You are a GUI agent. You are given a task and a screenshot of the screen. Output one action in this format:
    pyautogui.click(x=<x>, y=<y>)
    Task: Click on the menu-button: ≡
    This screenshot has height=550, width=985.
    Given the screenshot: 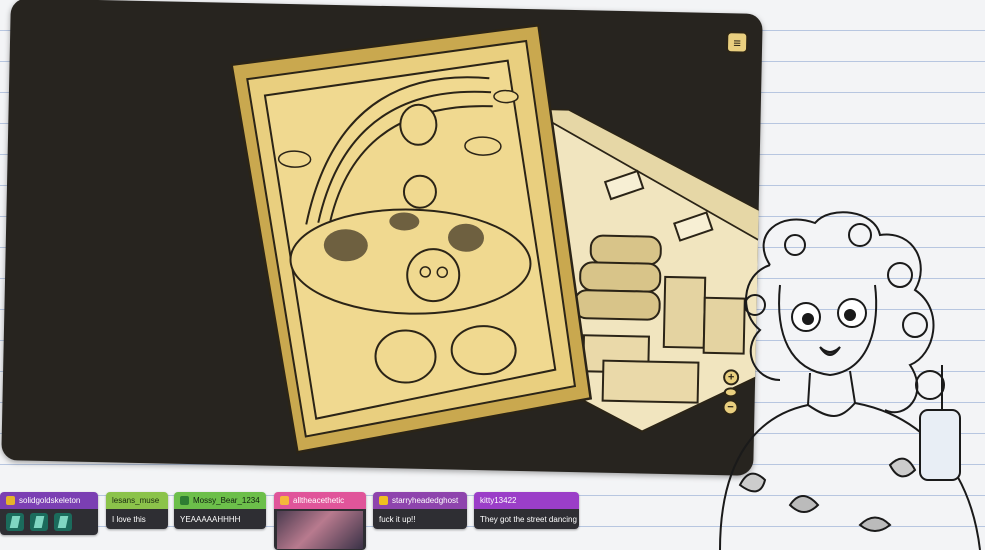 What is the action you would take?
    pyautogui.click(x=737, y=42)
    